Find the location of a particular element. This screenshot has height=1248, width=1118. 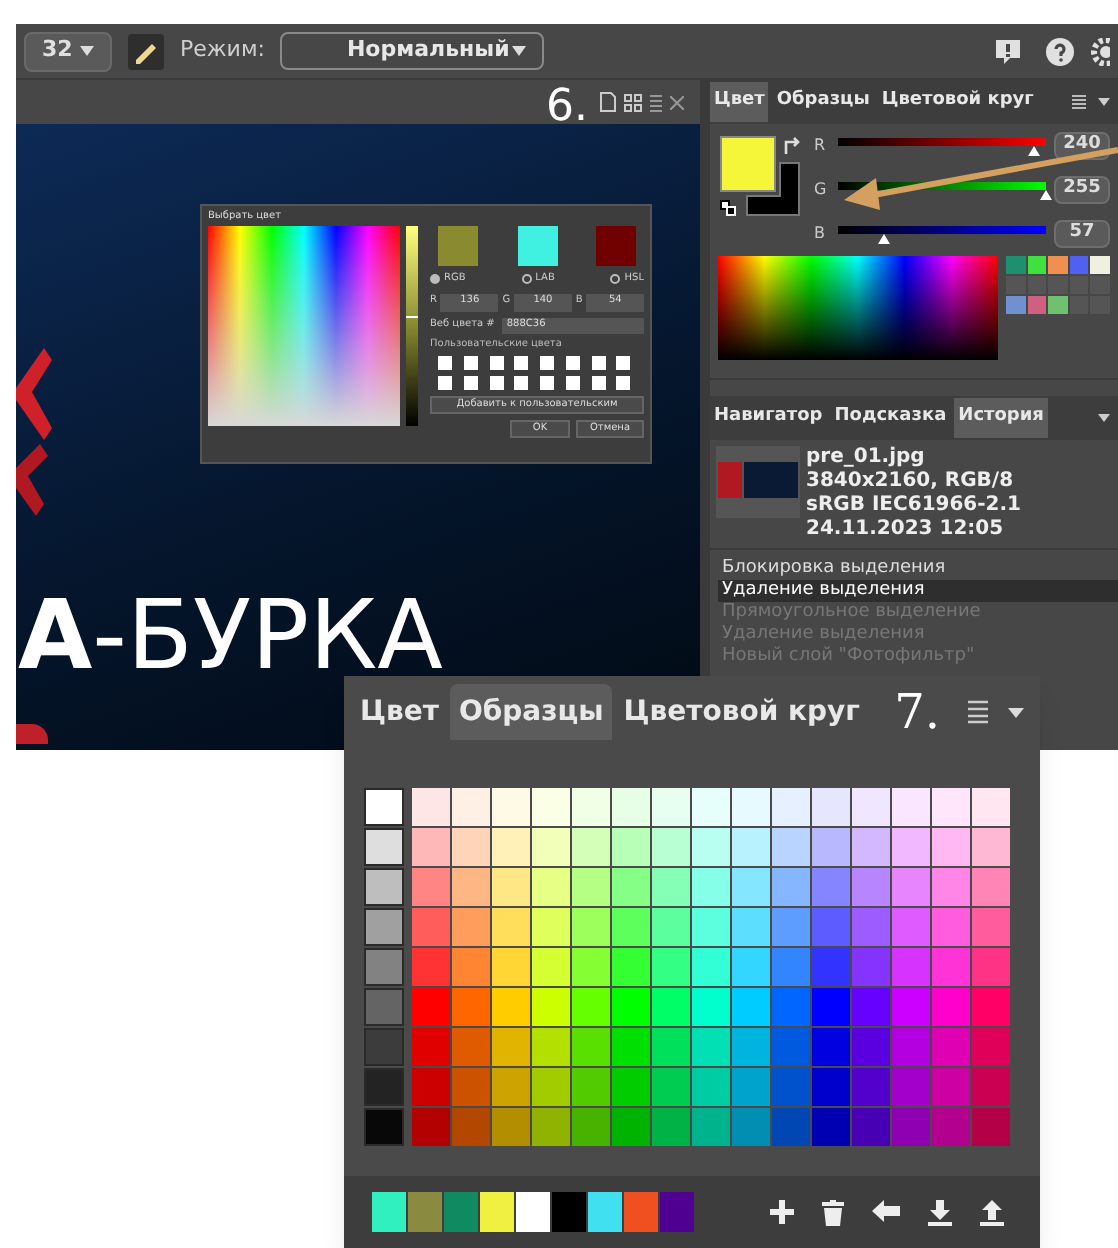

panel-tab: История is located at coordinates (1001, 418).